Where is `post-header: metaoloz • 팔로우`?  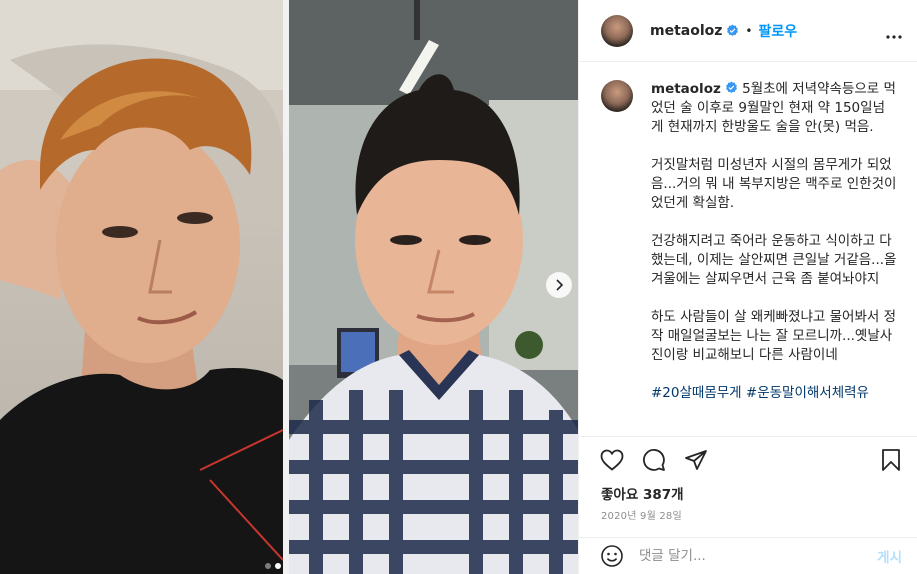
post-header: metaoloz • 팔로우 is located at coordinates (748, 31).